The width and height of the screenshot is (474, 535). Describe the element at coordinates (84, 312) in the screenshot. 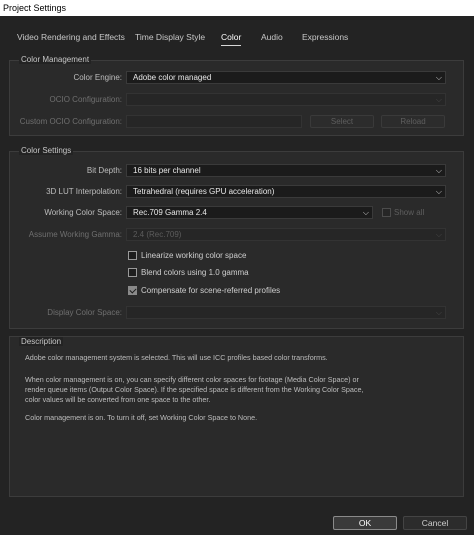

I see `display-color-space-label: Display Color Space:` at that location.